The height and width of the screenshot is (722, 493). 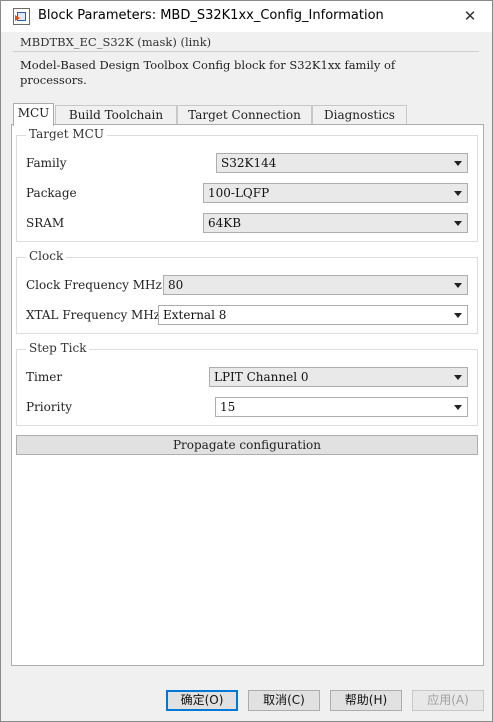 What do you see at coordinates (261, 377) in the screenshot?
I see `timer-value: LPIT Channel 0` at bounding box center [261, 377].